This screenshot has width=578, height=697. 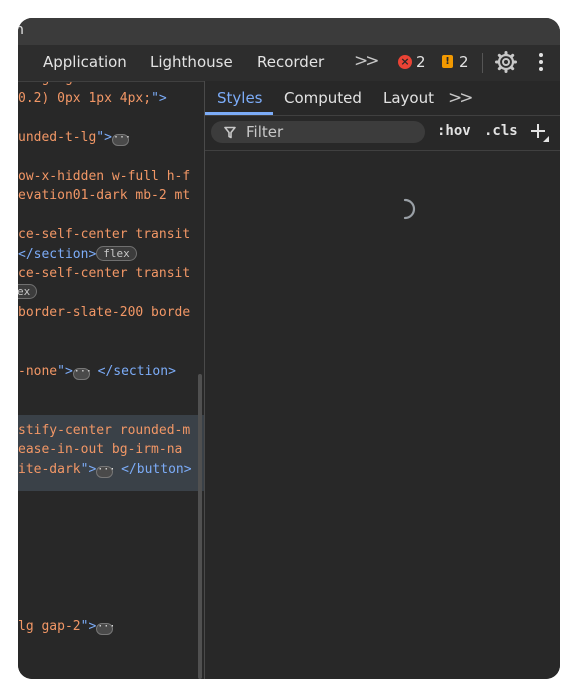 I want to click on dom-node-line: -none">··· </section>, so click(x=97, y=372).